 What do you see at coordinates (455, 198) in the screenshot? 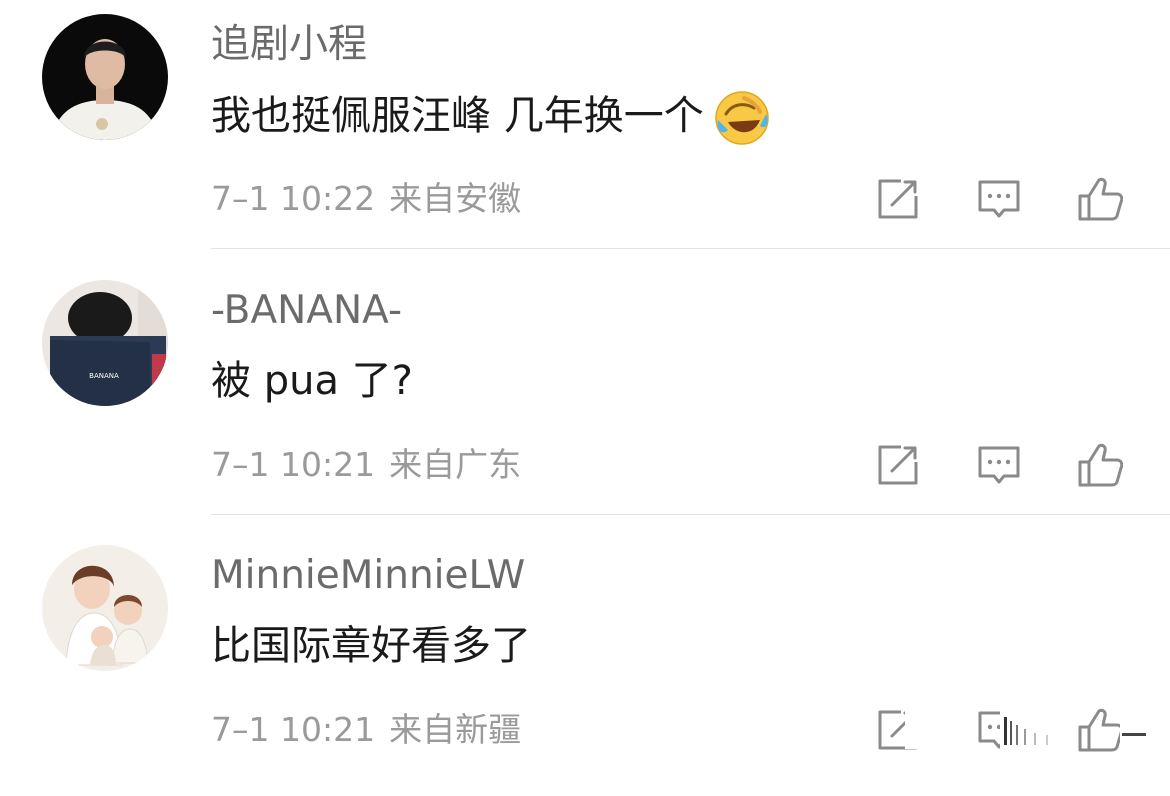
I see `location: 来自安徽` at bounding box center [455, 198].